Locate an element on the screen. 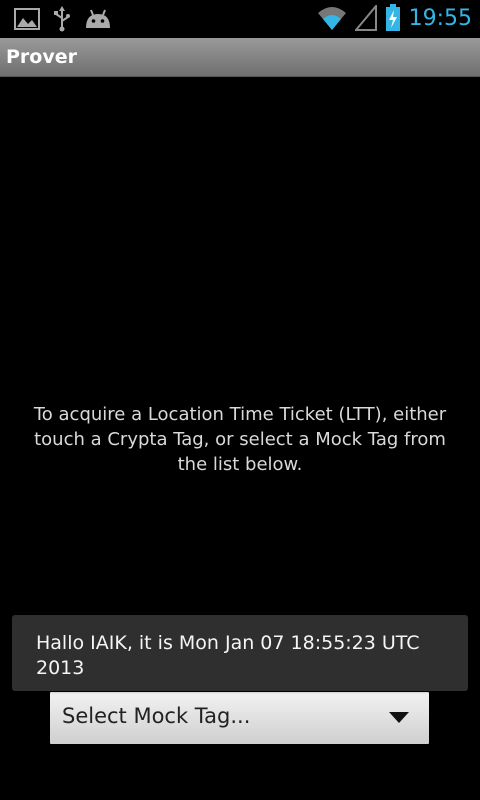 Image resolution: width=480 pixels, height=800 pixels. usb-icon is located at coordinates (62, 19).